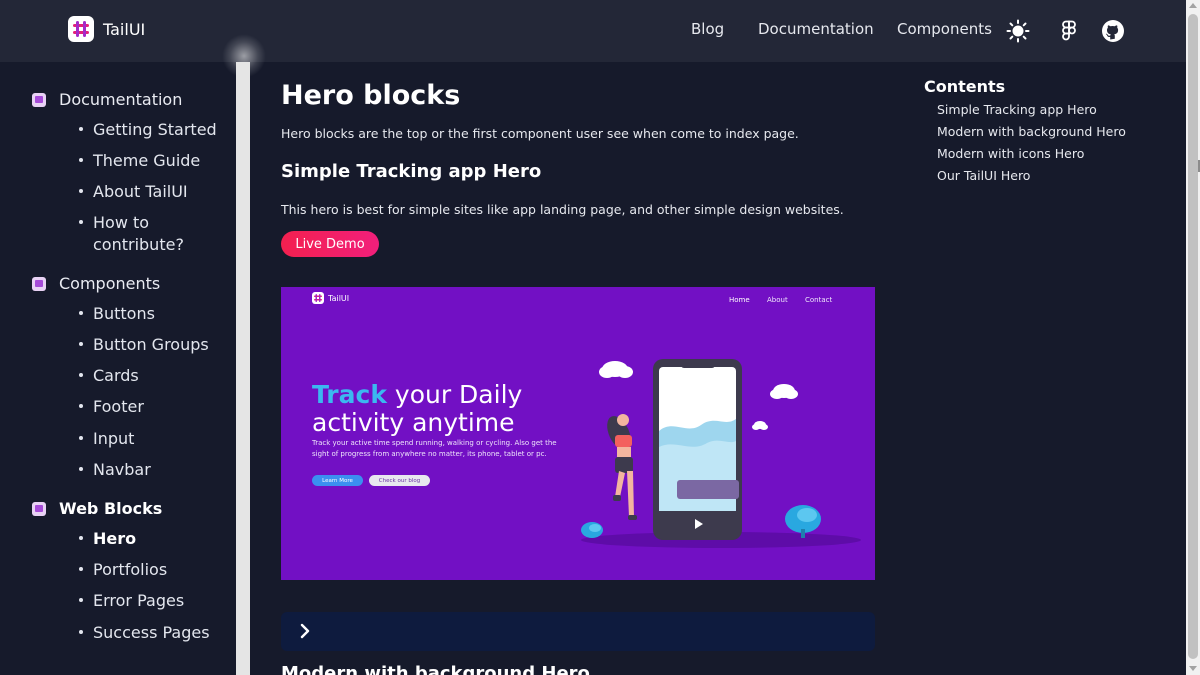 The width and height of the screenshot is (1200, 675). Describe the element at coordinates (133, 192) in the screenshot. I see `sidebar-item-about-tailui: About TailUI` at that location.